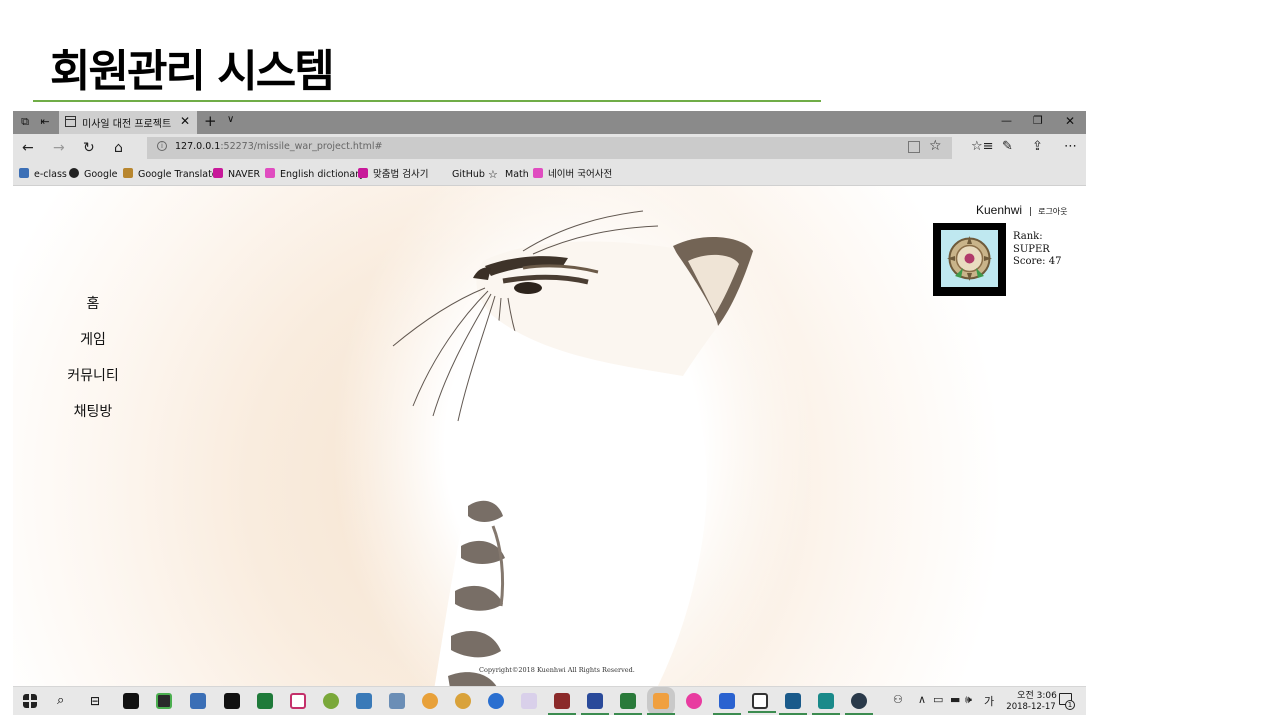 The height and width of the screenshot is (720, 1280). What do you see at coordinates (595, 704) in the screenshot?
I see `file-explorer-icon` at bounding box center [595, 704].